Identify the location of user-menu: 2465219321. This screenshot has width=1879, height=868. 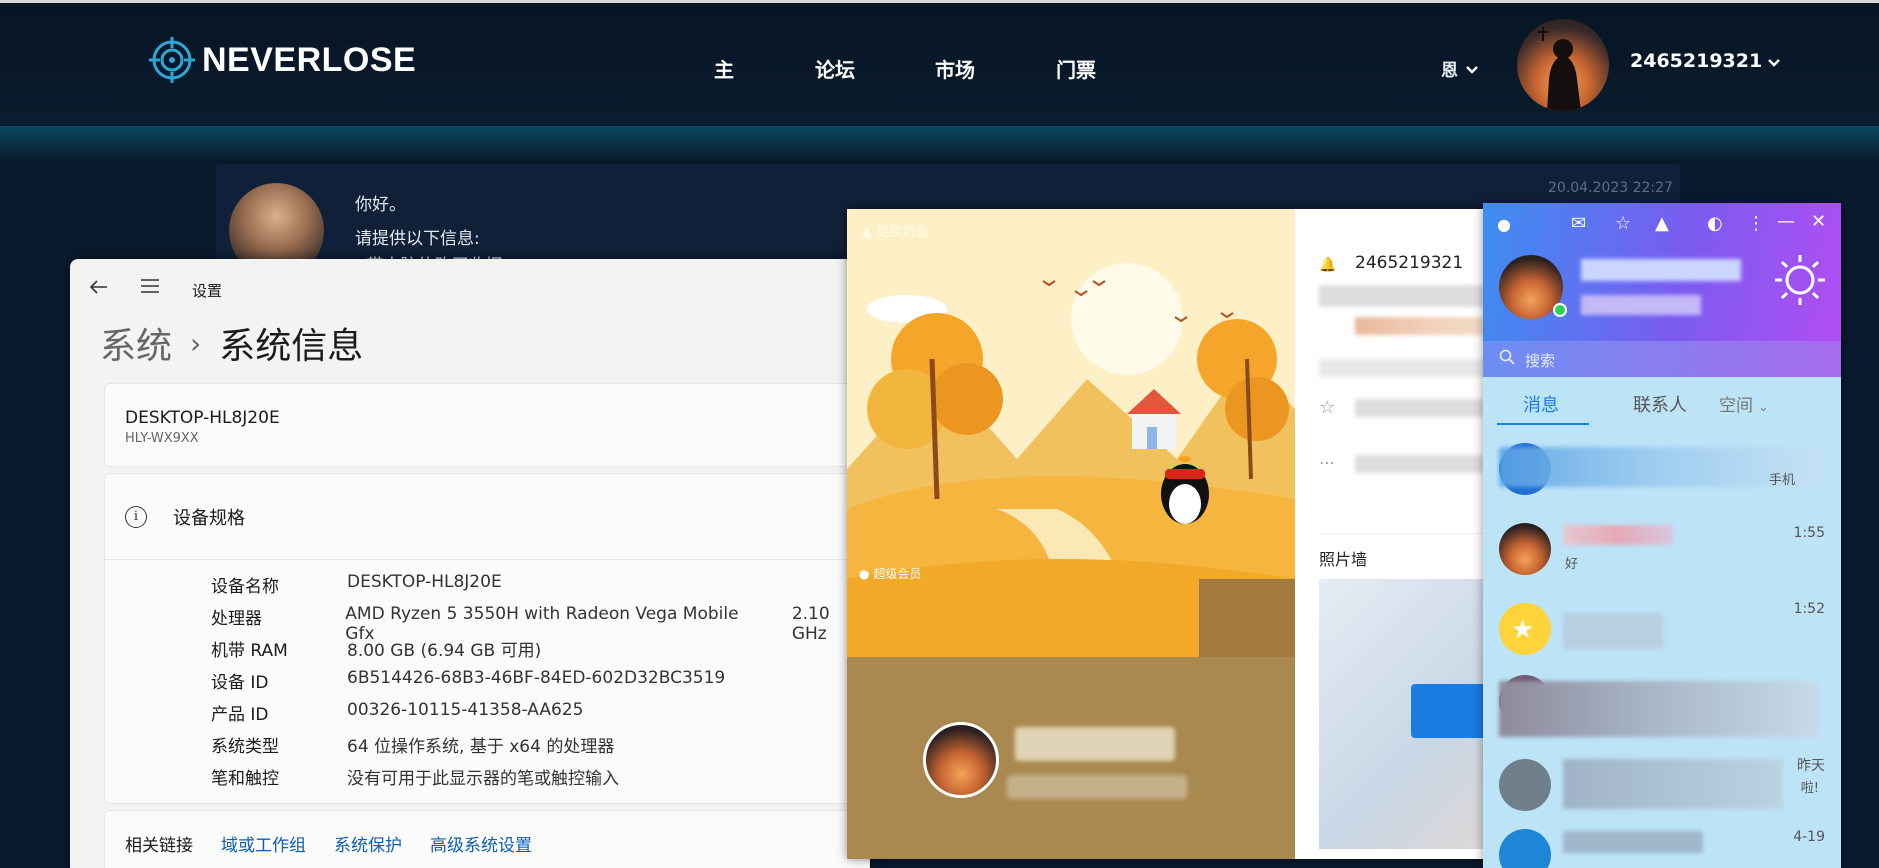
(1705, 61).